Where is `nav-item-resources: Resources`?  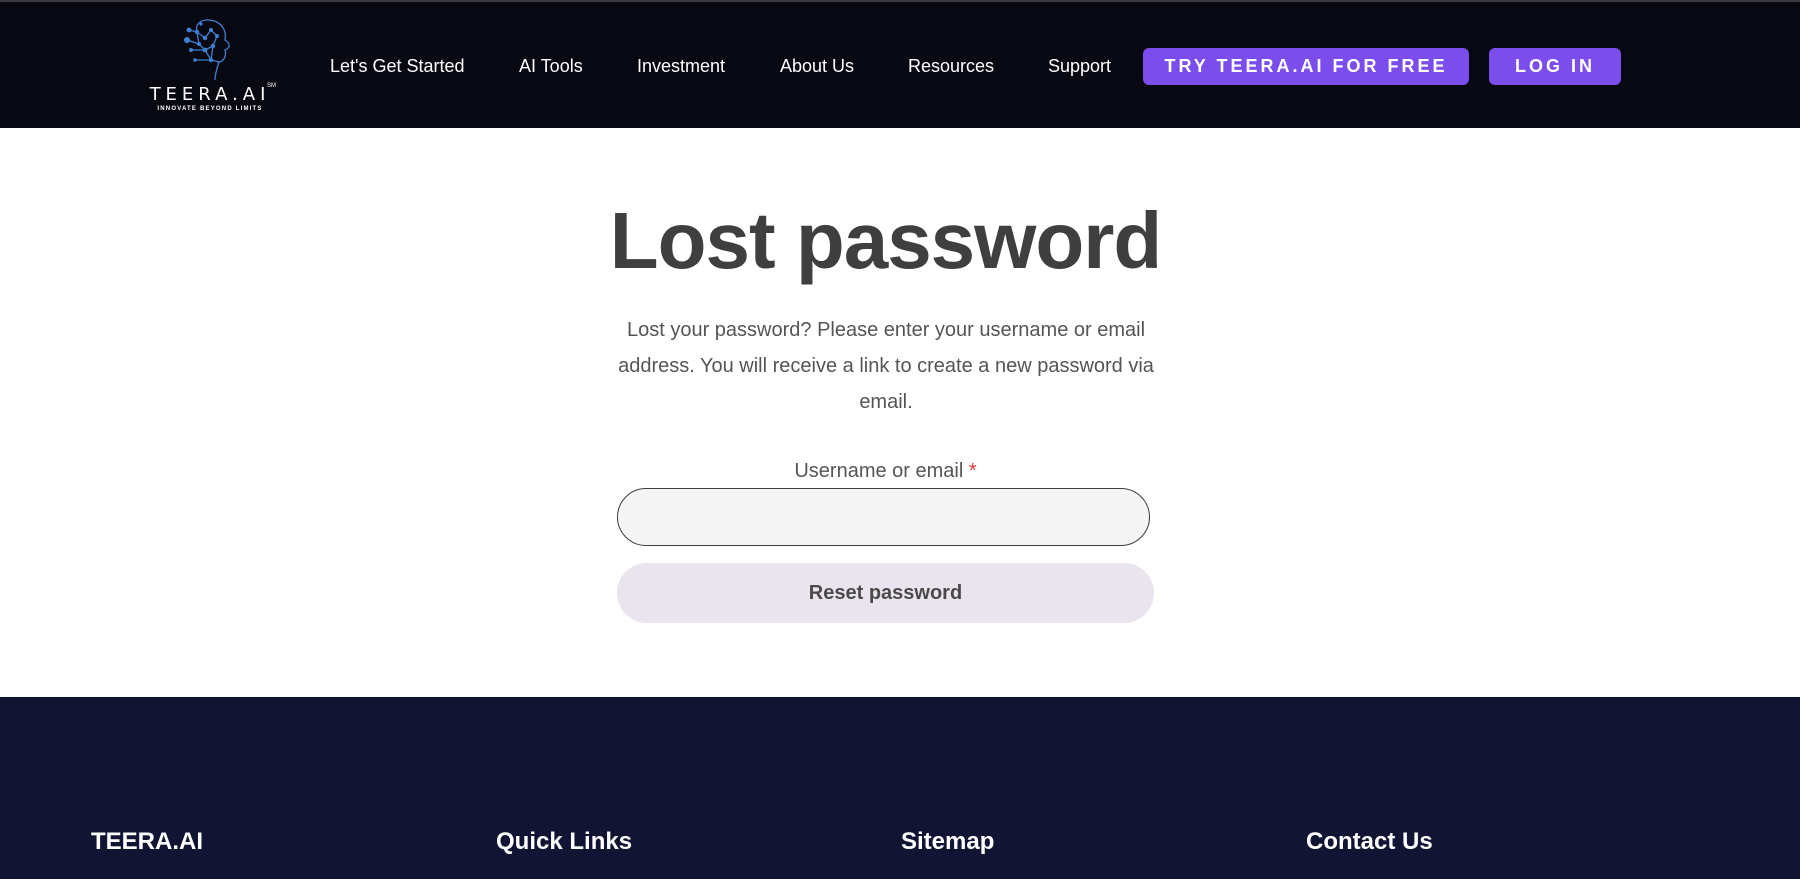 nav-item-resources: Resources is located at coordinates (951, 66).